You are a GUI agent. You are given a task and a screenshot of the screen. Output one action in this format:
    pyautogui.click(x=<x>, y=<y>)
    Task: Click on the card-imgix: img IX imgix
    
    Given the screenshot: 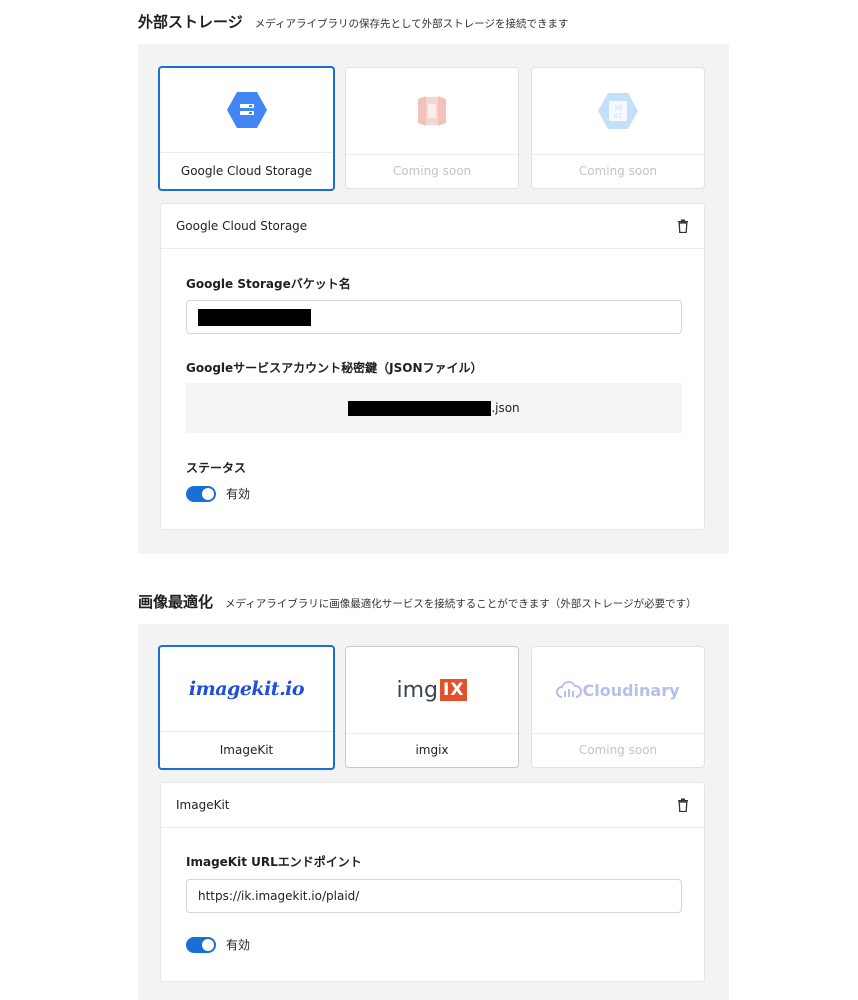 What is the action you would take?
    pyautogui.click(x=432, y=707)
    